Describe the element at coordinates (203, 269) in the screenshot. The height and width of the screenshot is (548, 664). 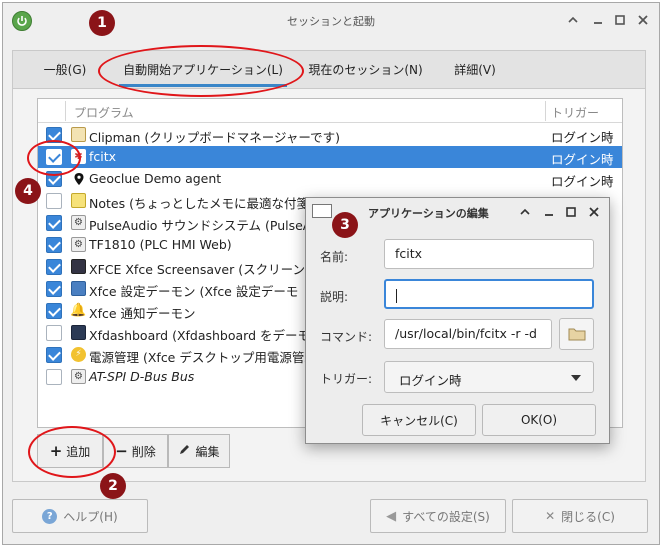
I see `row-name: XFCE Xfce Screensaver (スクリーンセ` at that location.